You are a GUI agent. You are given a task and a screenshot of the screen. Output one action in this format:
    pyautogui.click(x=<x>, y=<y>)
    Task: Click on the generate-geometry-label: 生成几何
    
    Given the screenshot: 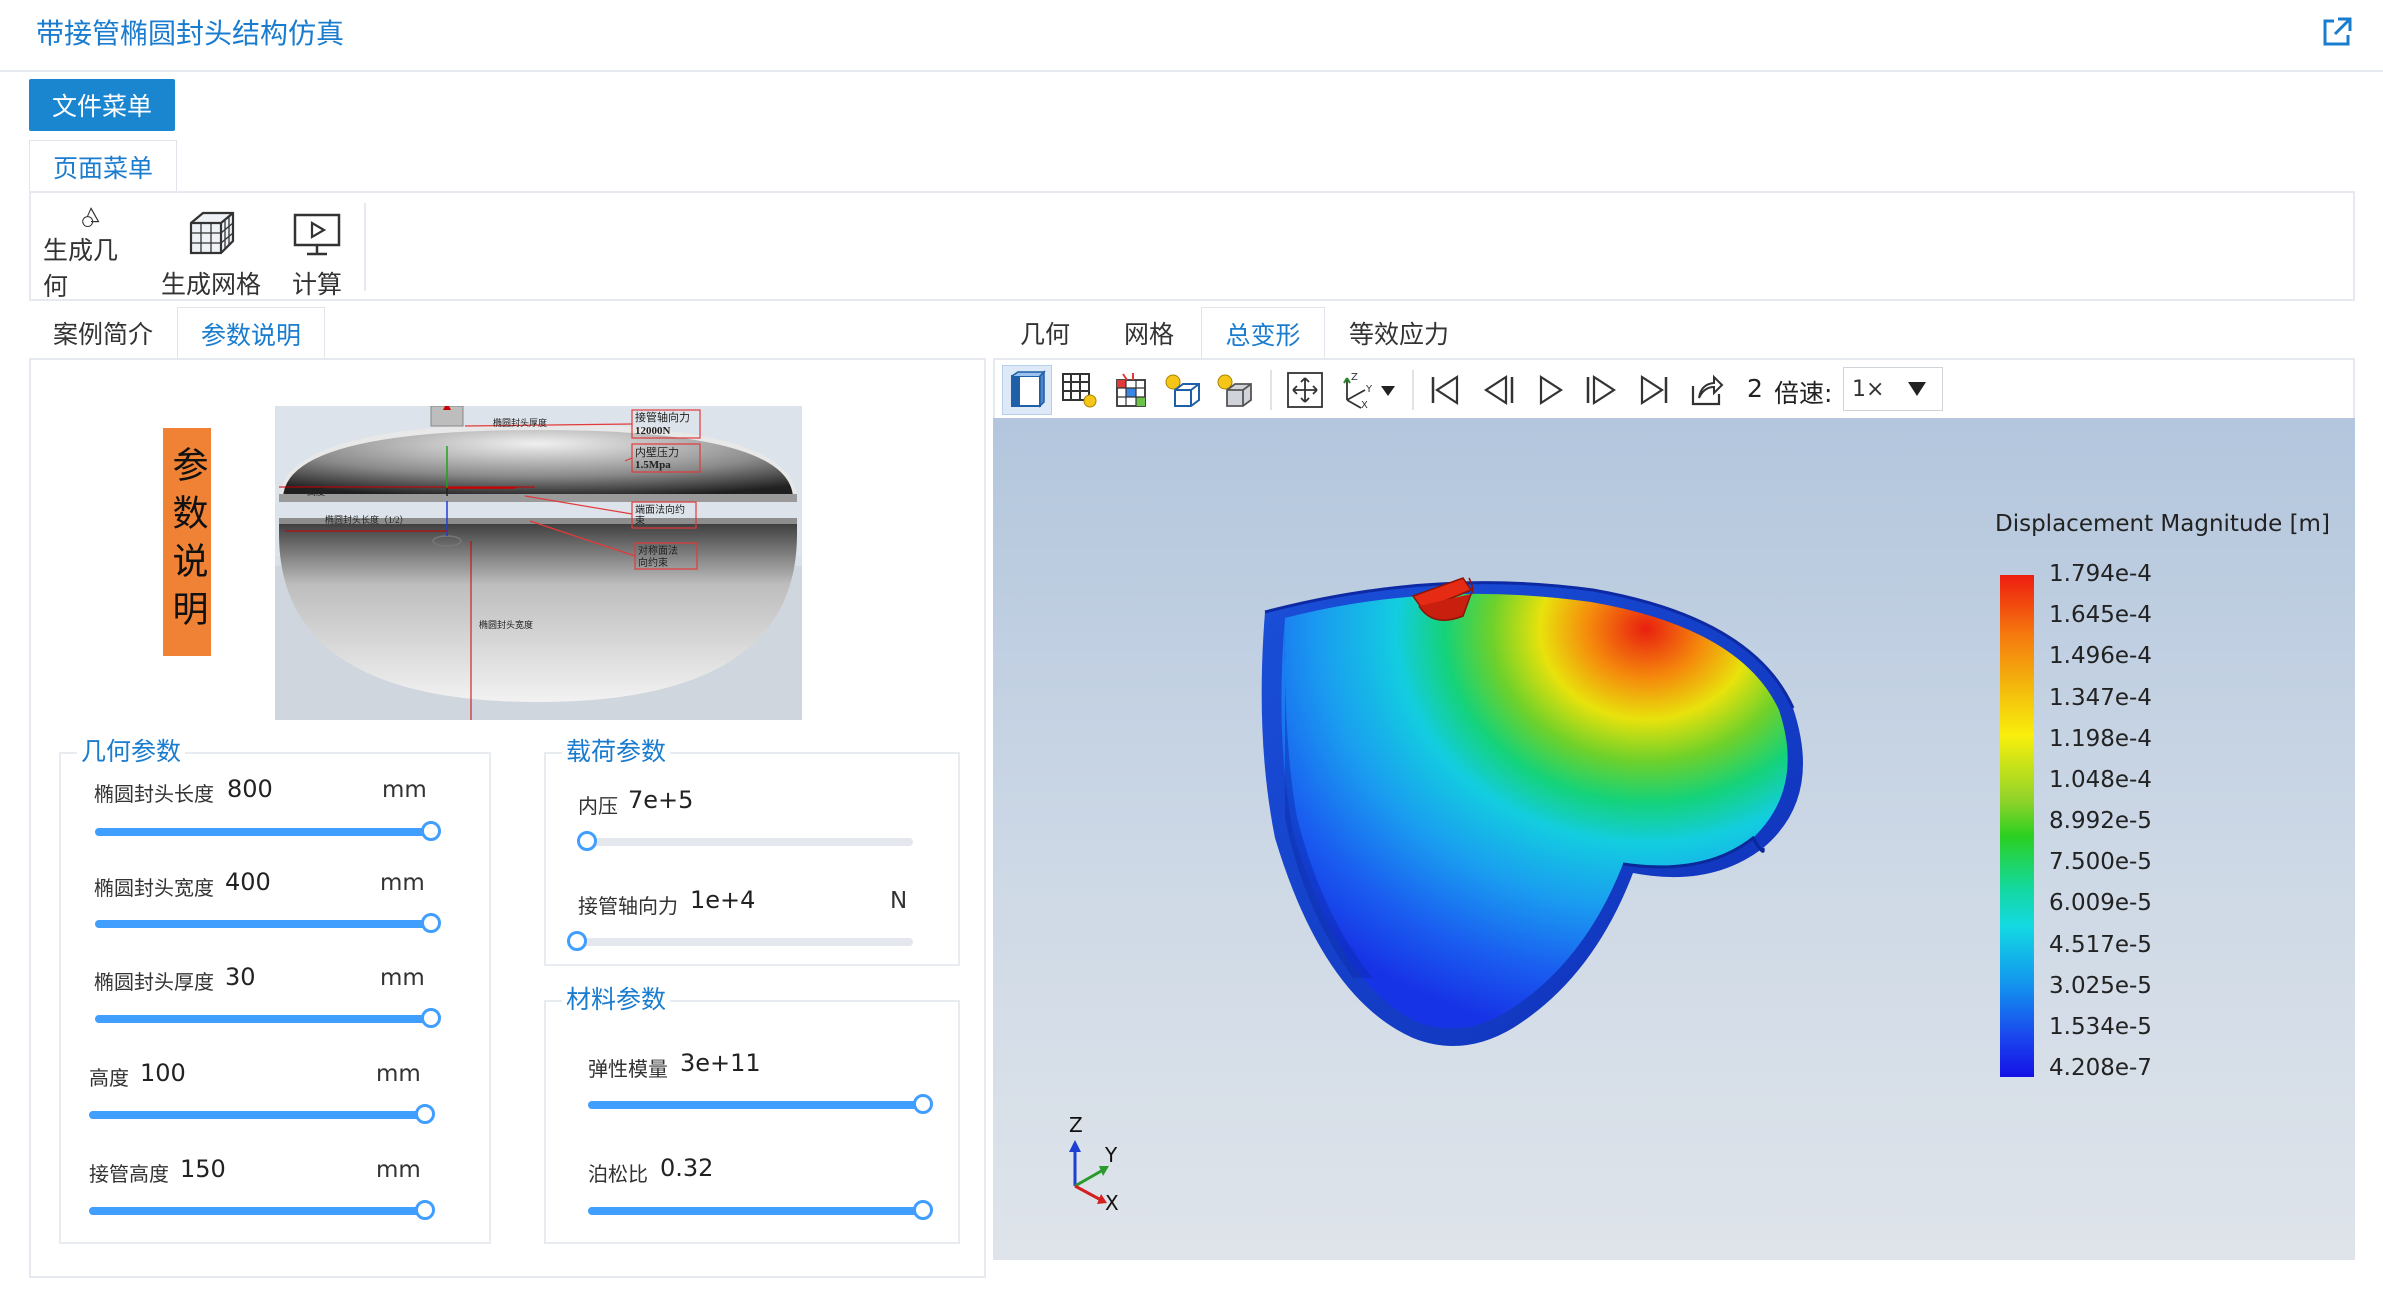 What is the action you would take?
    pyautogui.click(x=81, y=268)
    